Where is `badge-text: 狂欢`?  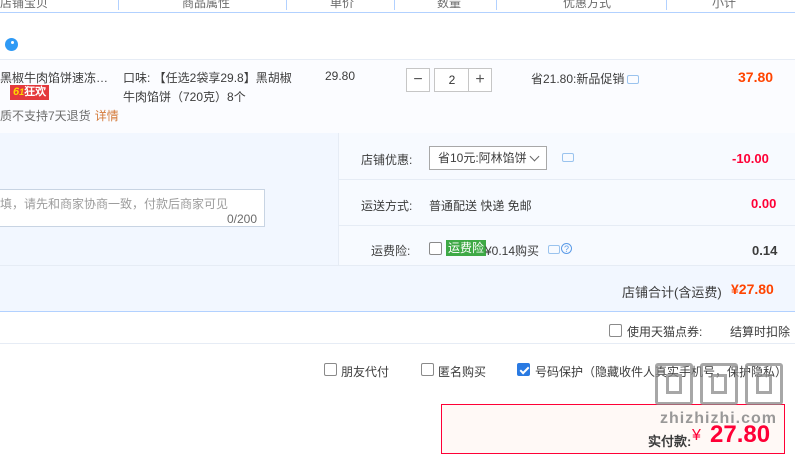 badge-text: 狂欢 is located at coordinates (35, 92).